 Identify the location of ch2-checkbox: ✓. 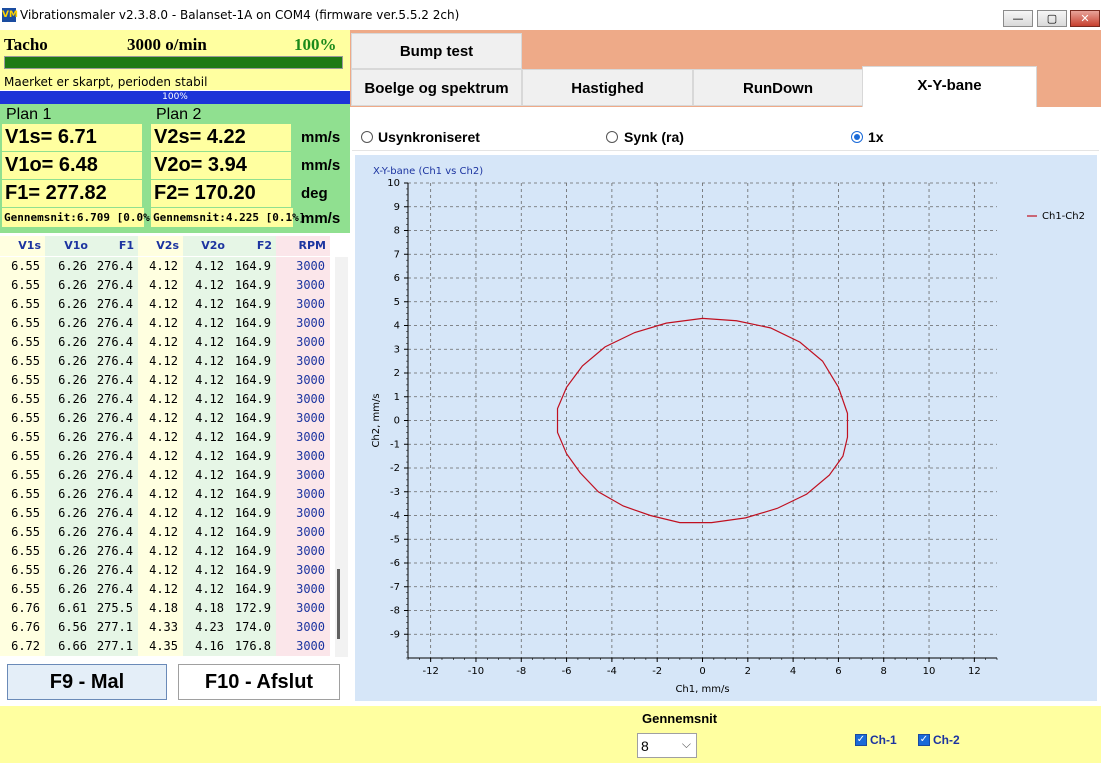
(924, 740).